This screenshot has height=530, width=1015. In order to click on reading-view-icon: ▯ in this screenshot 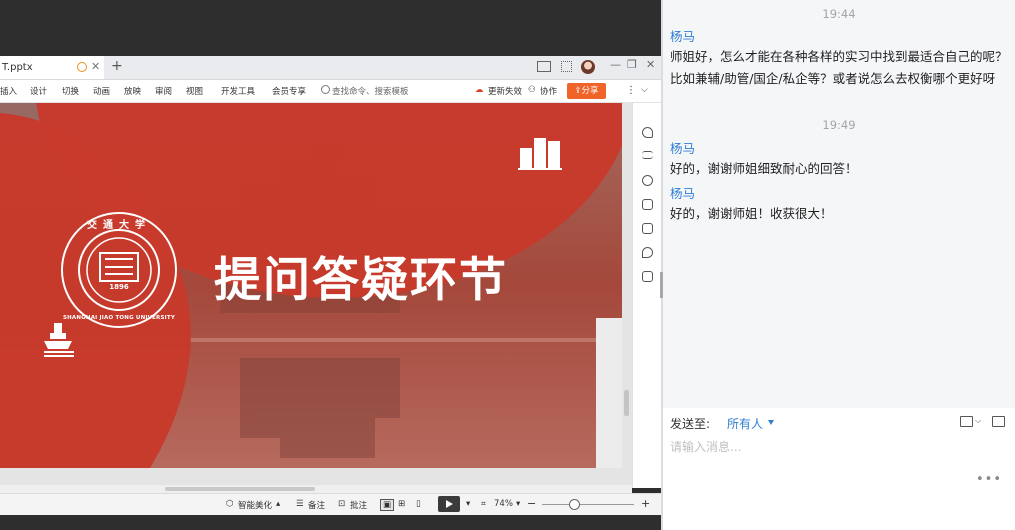, I will do `click(418, 504)`.